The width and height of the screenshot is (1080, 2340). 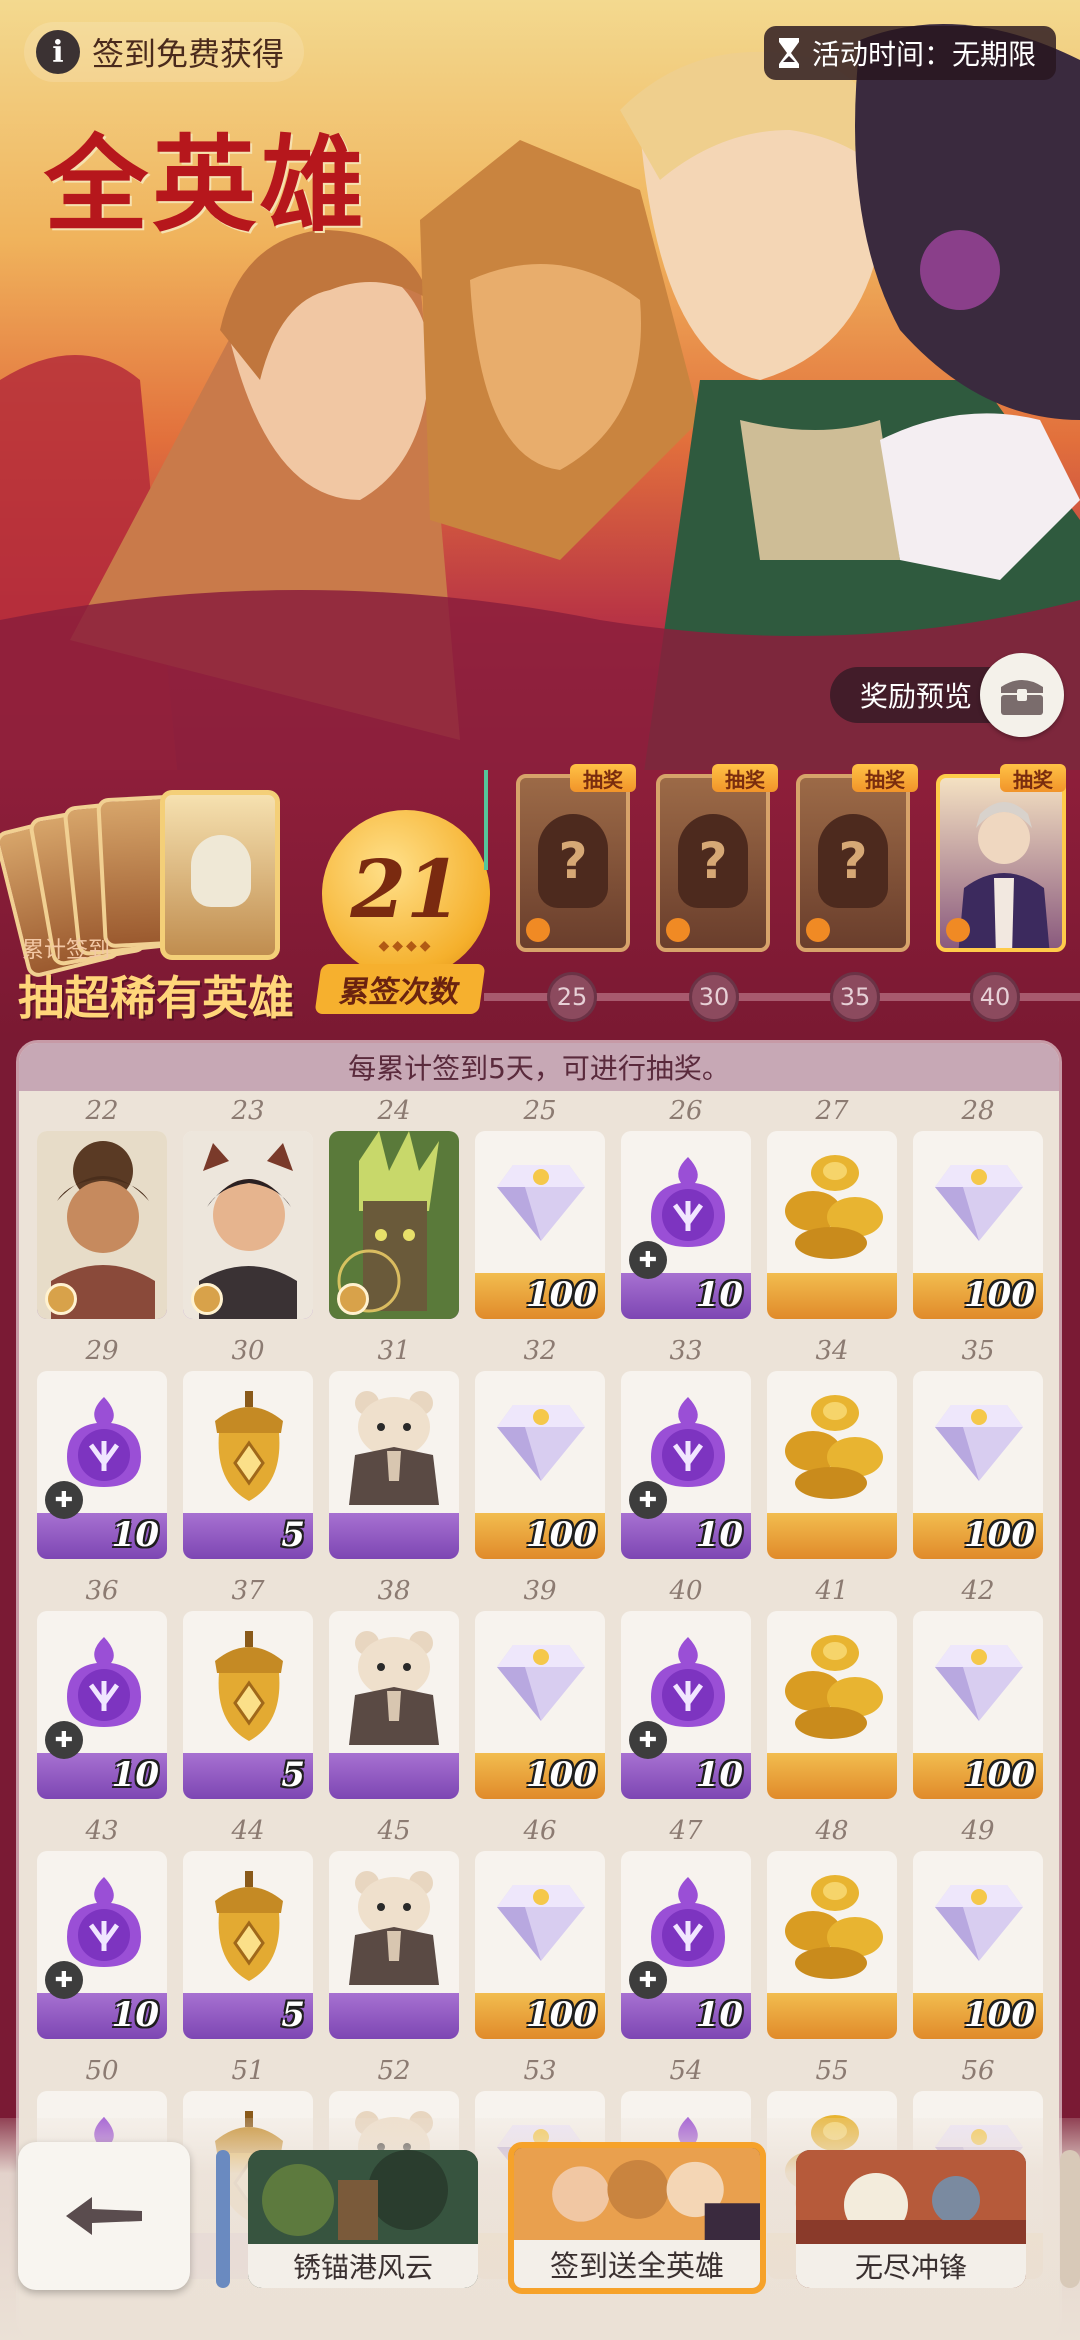 I want to click on day-number: 53, so click(x=540, y=2071).